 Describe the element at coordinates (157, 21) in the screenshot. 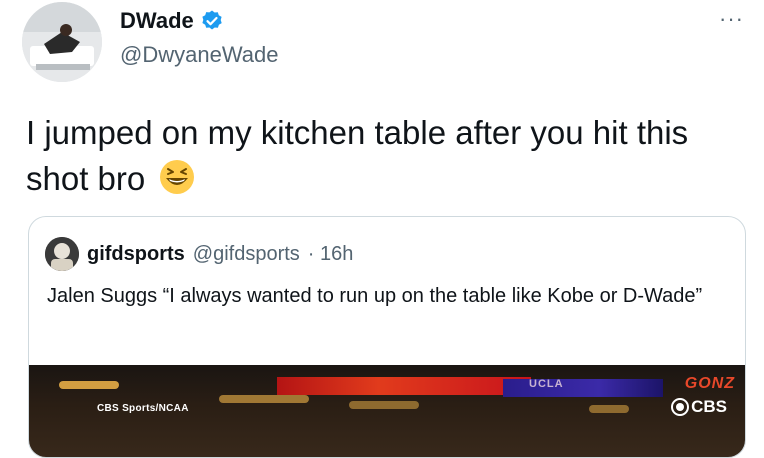

I see `author-name: DWade` at that location.